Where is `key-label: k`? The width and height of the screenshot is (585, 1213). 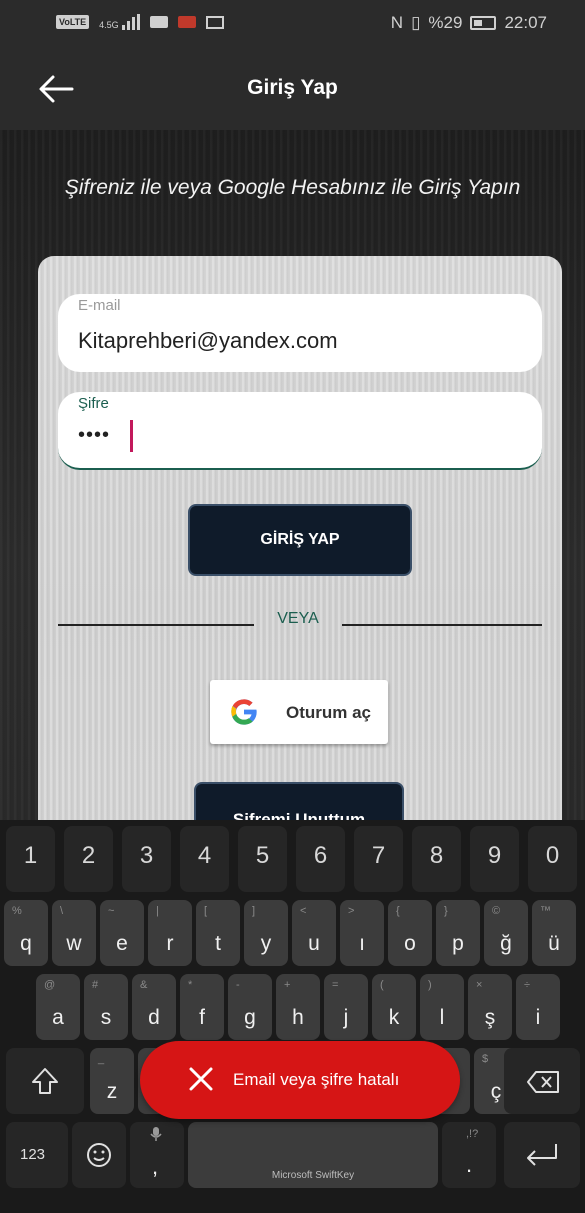
key-label: k is located at coordinates (394, 1017).